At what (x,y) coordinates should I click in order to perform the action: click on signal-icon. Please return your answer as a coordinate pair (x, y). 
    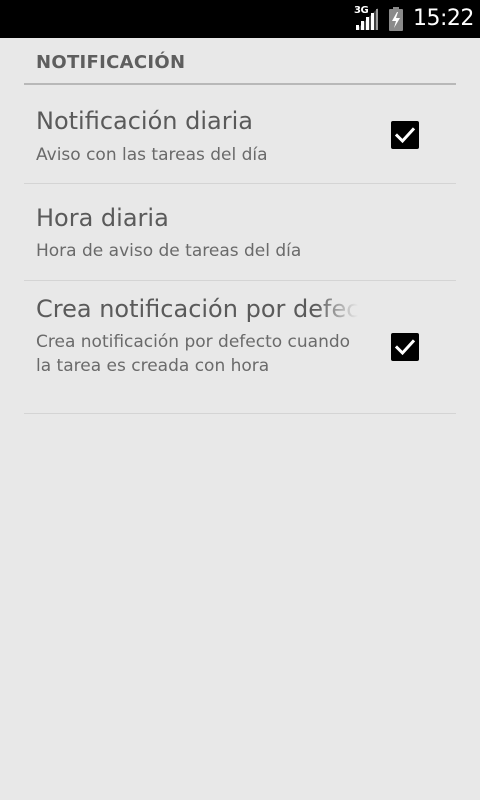
    Looking at the image, I should click on (367, 19).